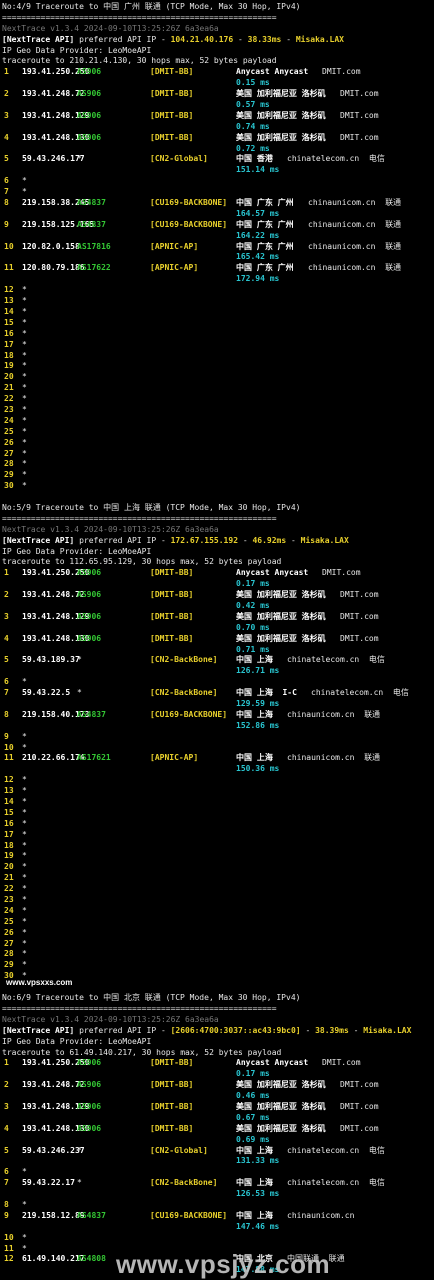 The height and width of the screenshot is (1280, 434). Describe the element at coordinates (217, 965) in the screenshot. I see `hop-row: 29 *` at that location.